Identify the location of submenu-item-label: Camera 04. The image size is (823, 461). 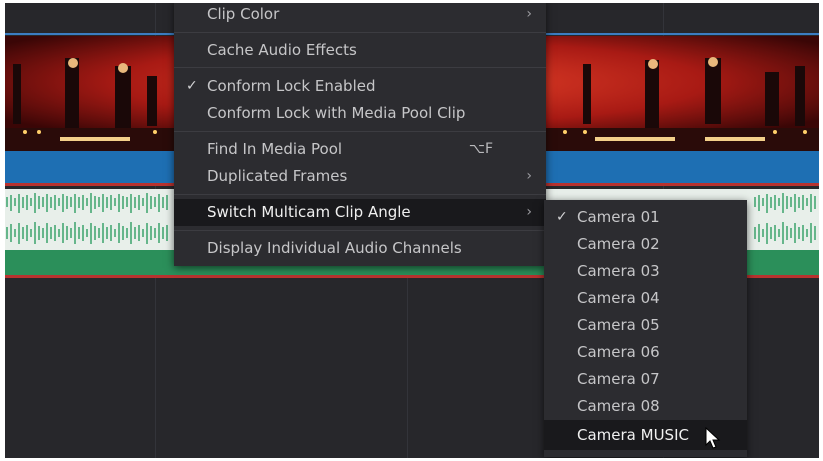
(618, 298).